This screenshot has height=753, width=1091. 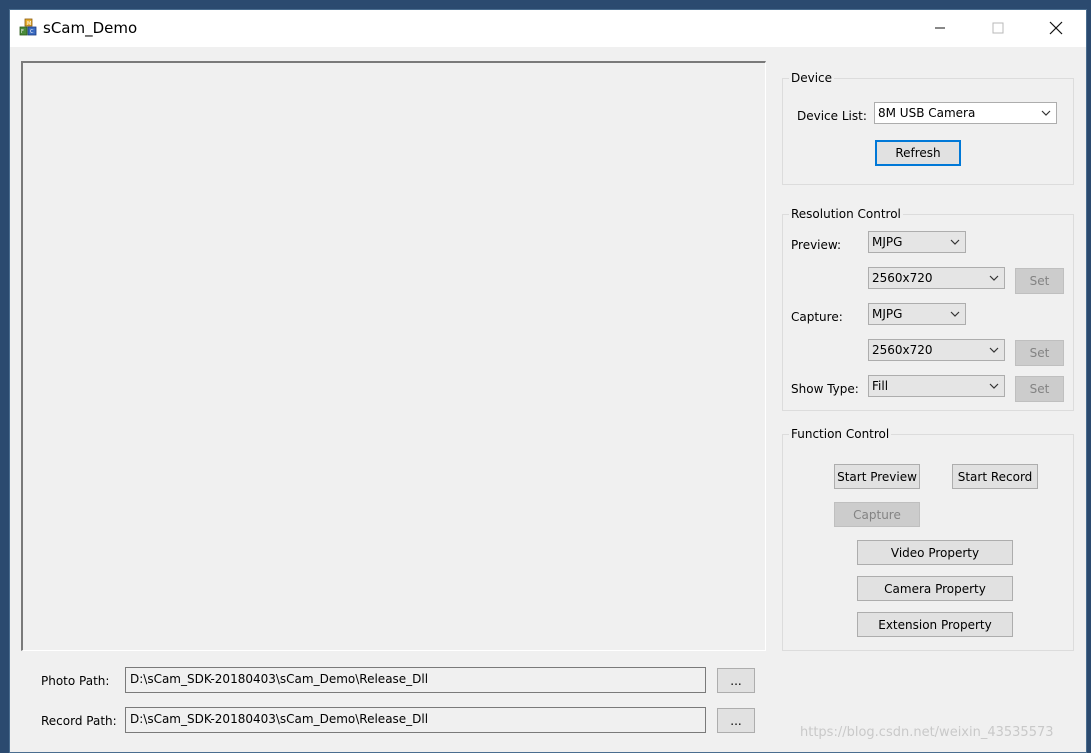 I want to click on camera-property-button: Camera Property, so click(x=935, y=588).